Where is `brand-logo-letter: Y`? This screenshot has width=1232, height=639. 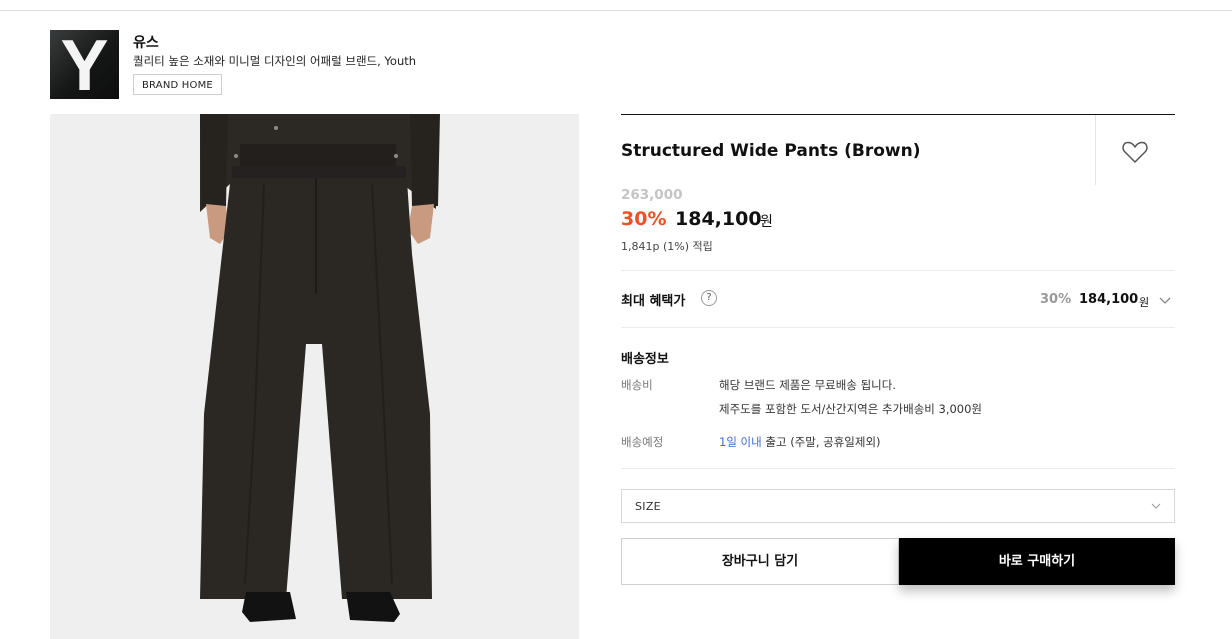
brand-logo-letter: Y is located at coordinates (84, 64).